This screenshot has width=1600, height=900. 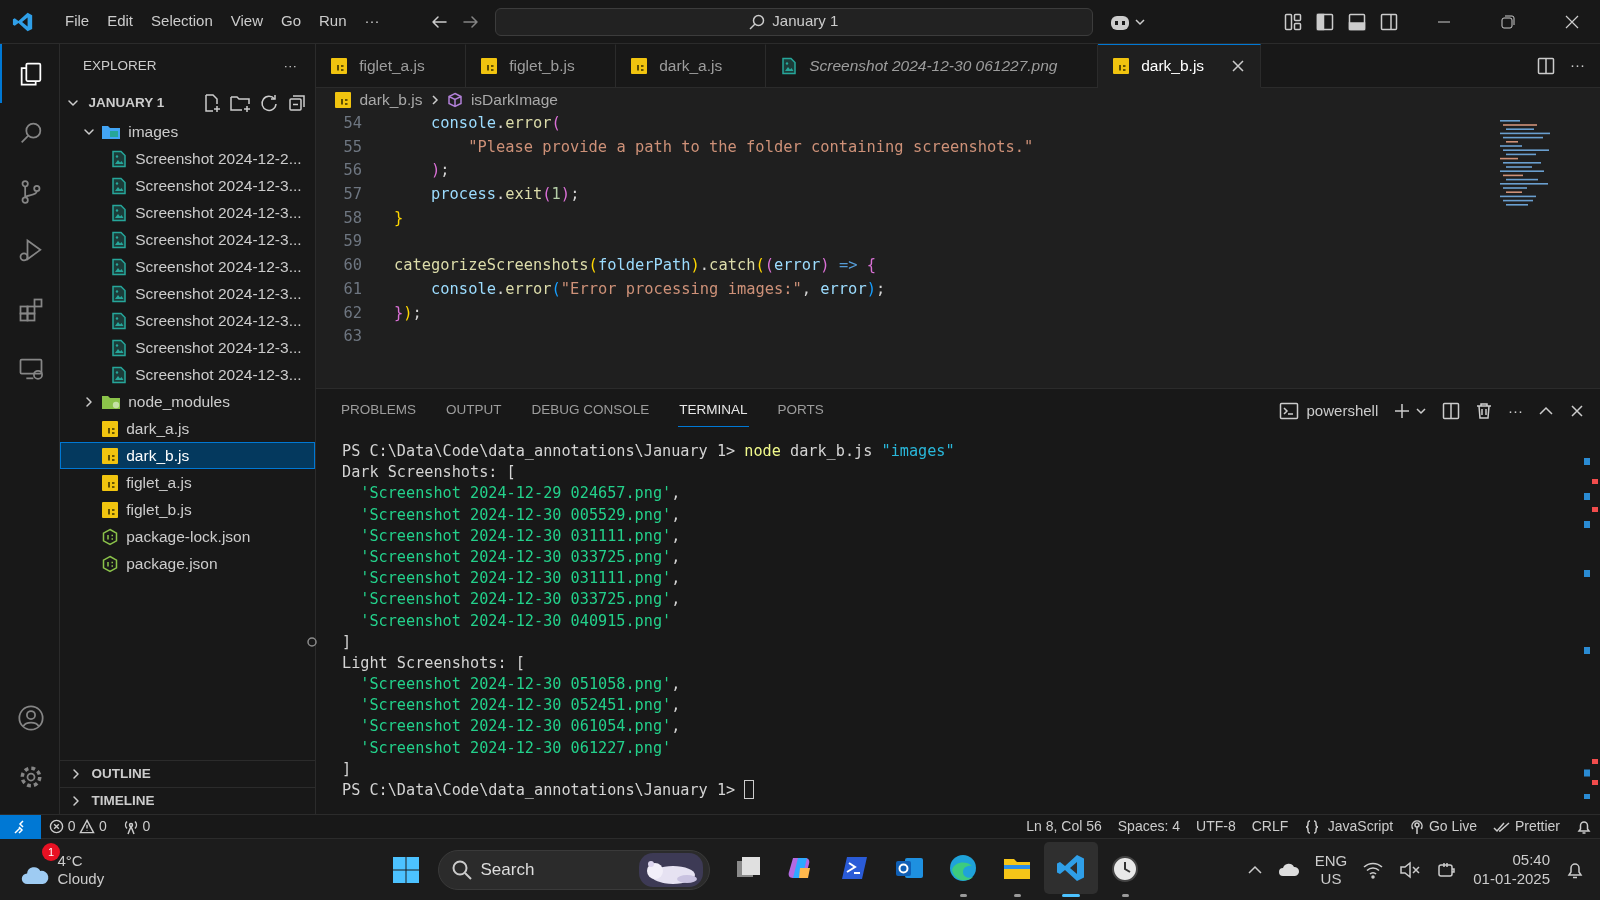 I want to click on command-marker-icon, so click(x=312, y=642).